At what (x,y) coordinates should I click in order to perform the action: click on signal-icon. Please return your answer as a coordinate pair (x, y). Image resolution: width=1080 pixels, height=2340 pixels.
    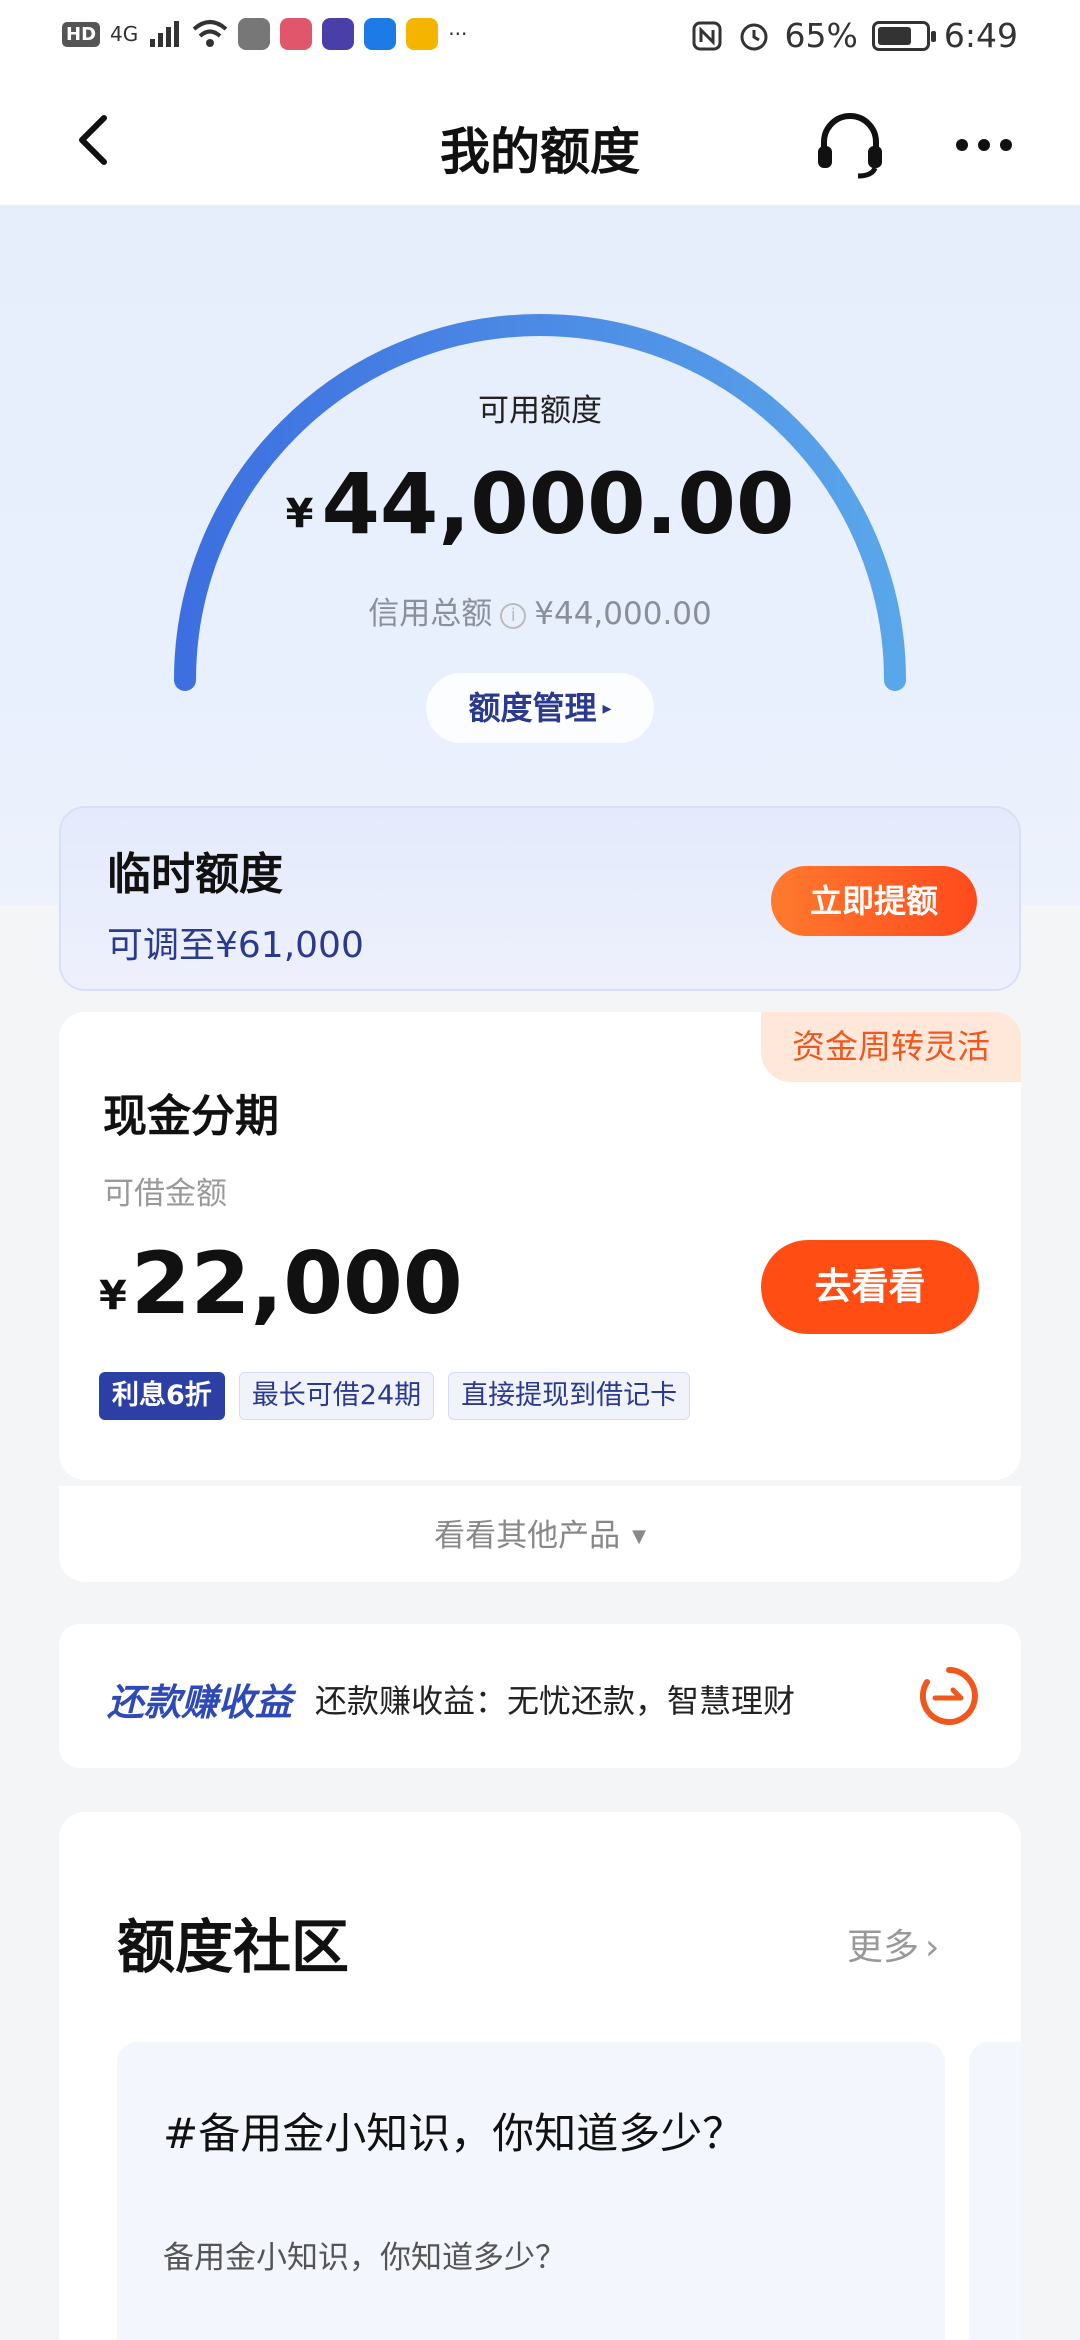
    Looking at the image, I should click on (165, 34).